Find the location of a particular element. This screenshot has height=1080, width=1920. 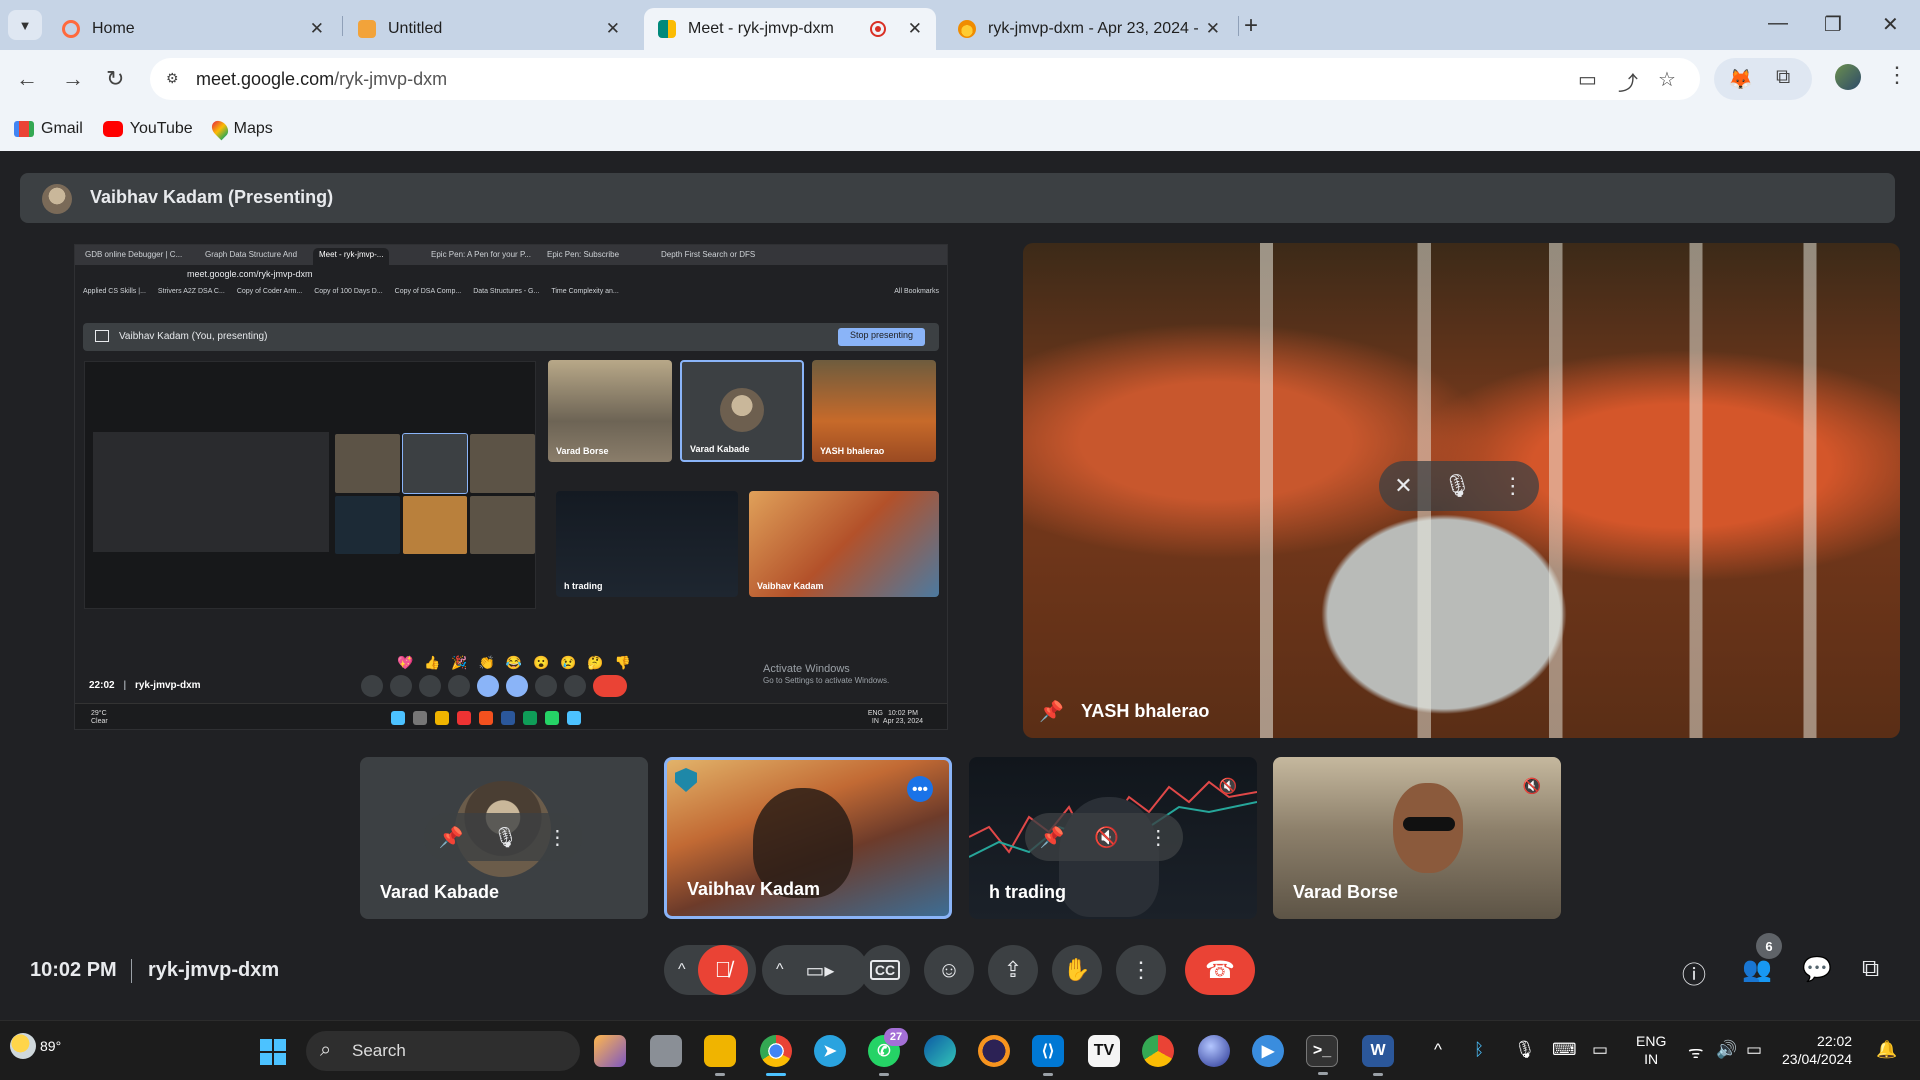

keyboard-icon: ⌨ is located at coordinates (1564, 1050).